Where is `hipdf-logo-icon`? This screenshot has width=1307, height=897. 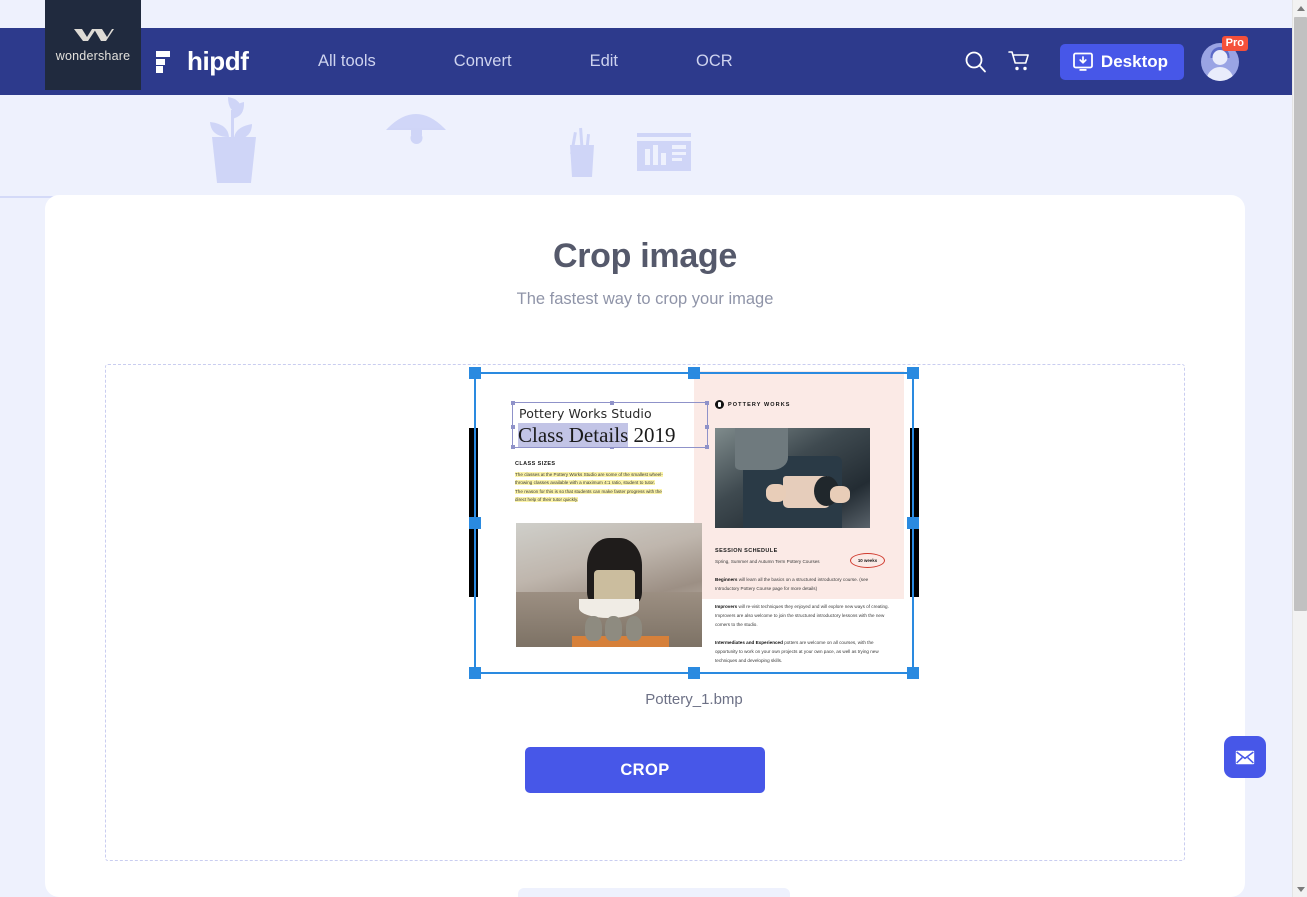 hipdf-logo-icon is located at coordinates (163, 61).